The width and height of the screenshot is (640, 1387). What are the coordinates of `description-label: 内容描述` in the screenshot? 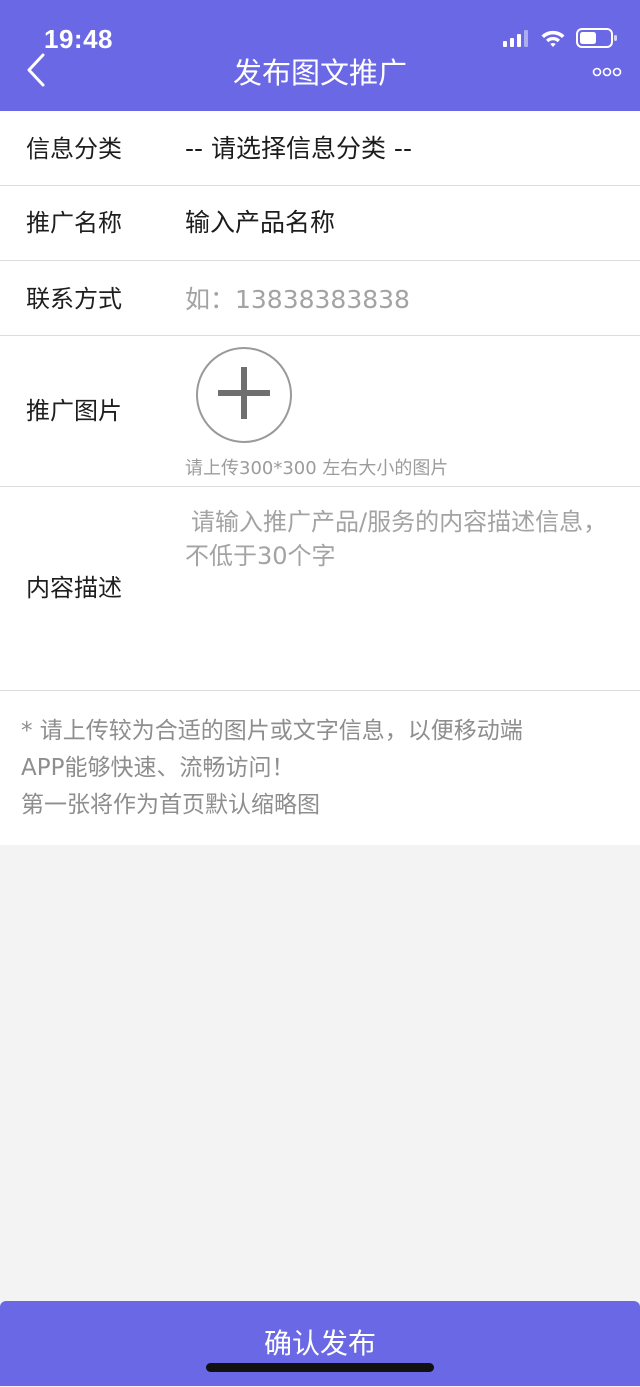 It's located at (74, 588).